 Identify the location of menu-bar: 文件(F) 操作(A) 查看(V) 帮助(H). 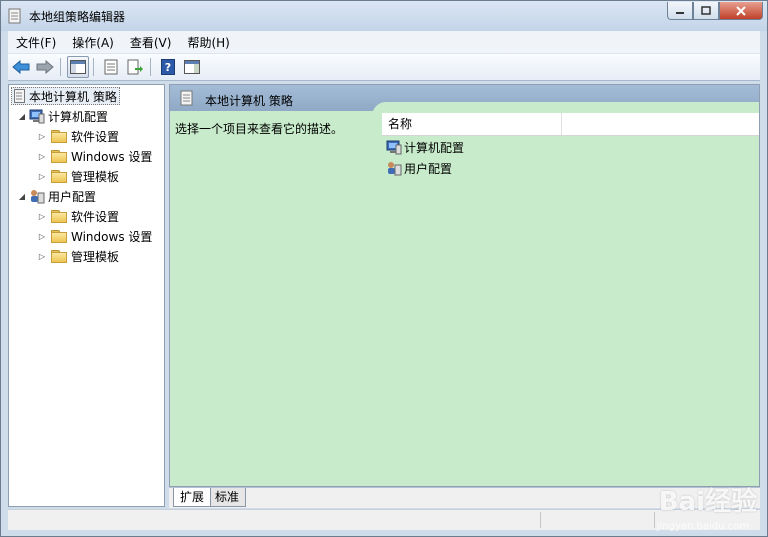
(384, 42).